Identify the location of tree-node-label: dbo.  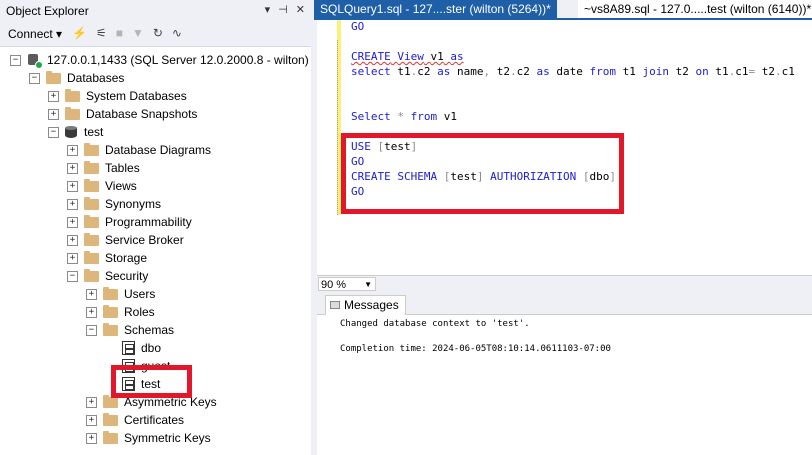
(151, 348).